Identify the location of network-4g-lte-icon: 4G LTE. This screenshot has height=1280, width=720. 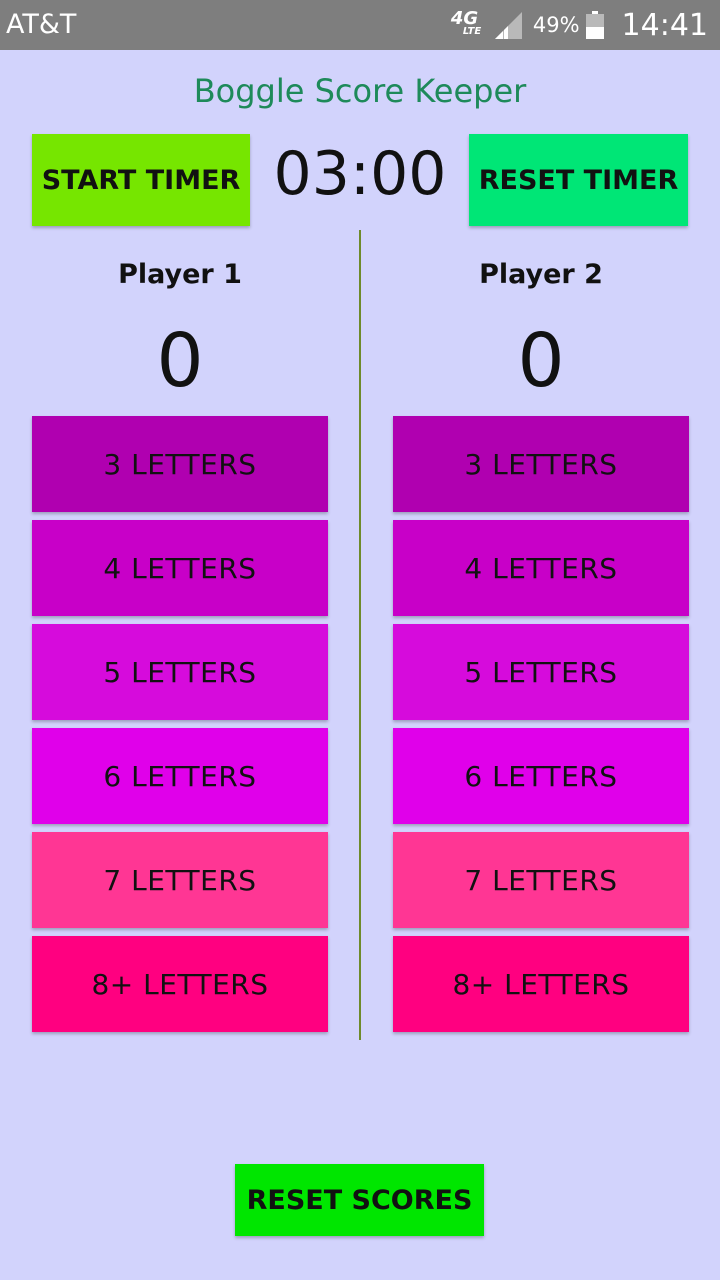
(468, 25).